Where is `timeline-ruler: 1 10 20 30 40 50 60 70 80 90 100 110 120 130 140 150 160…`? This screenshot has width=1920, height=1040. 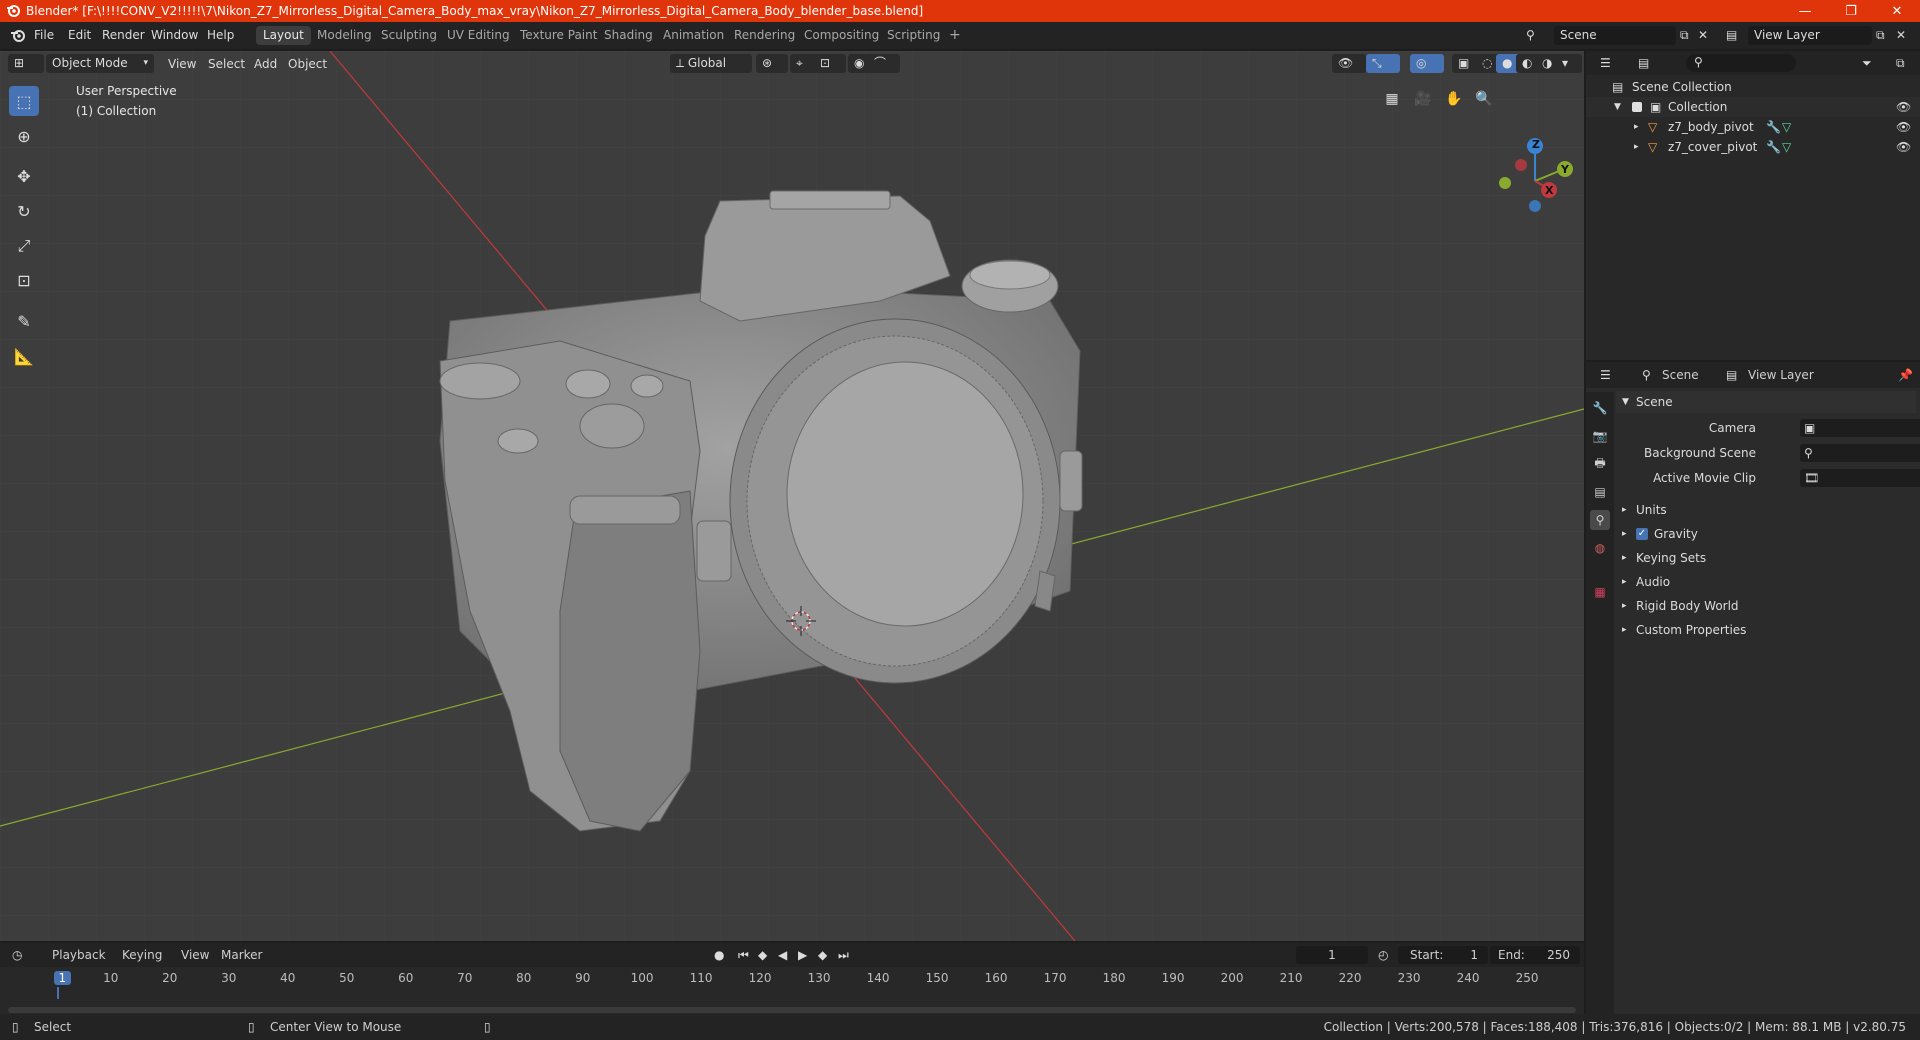 timeline-ruler: 1 10 20 30 40 50 60 70 80 90 100 110 120 130 140 150 160… is located at coordinates (792, 983).